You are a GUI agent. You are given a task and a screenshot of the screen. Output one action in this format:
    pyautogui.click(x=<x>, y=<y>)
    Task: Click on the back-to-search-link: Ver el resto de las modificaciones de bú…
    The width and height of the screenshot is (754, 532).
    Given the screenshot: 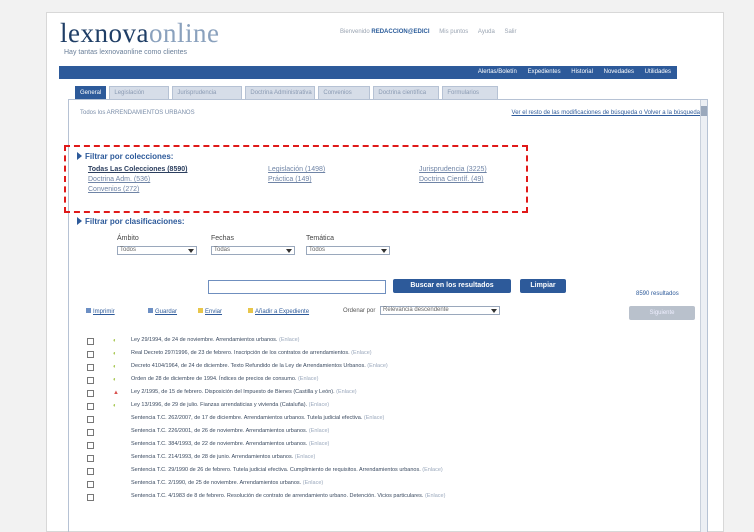 What is the action you would take?
    pyautogui.click(x=605, y=113)
    